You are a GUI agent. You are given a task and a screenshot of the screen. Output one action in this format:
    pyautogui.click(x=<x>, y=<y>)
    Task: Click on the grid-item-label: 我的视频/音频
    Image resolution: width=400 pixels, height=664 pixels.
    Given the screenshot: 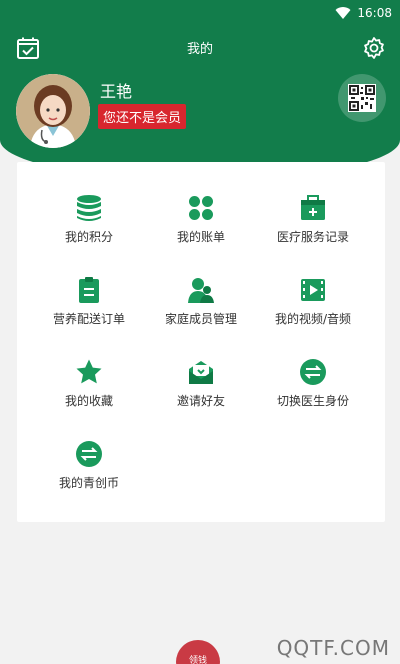 What is the action you would take?
    pyautogui.click(x=313, y=319)
    